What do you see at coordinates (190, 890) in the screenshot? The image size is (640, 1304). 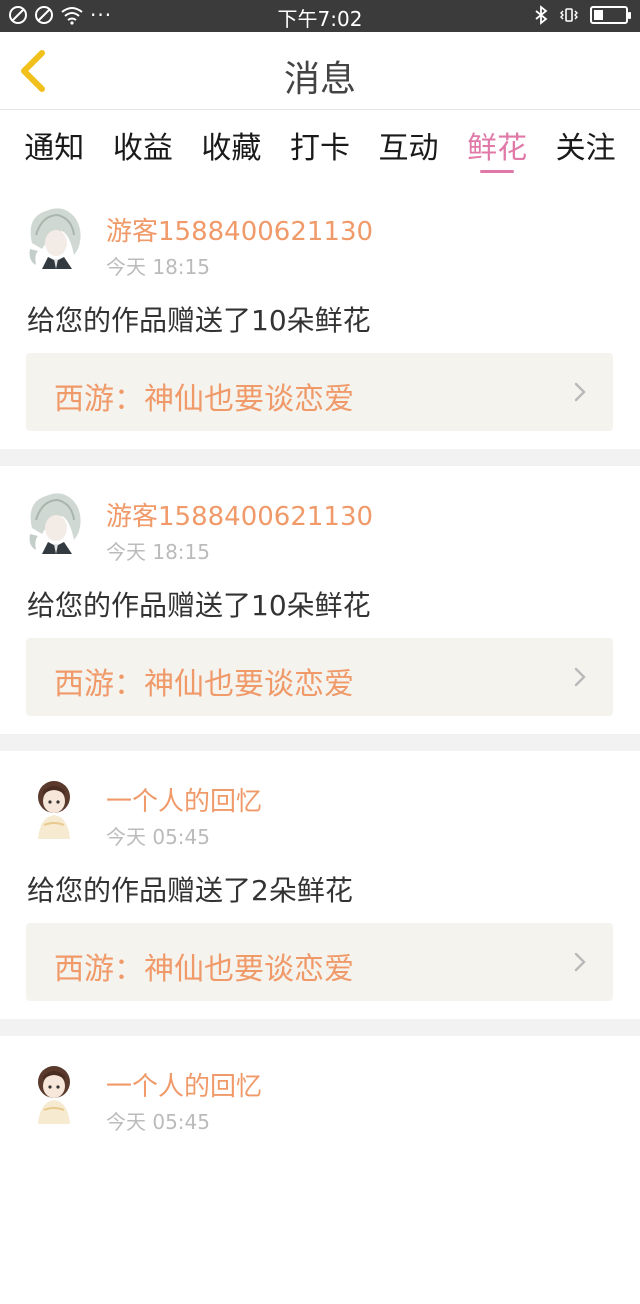 I see `message-text: 给您的作品赠送了2朵鲜花` at bounding box center [190, 890].